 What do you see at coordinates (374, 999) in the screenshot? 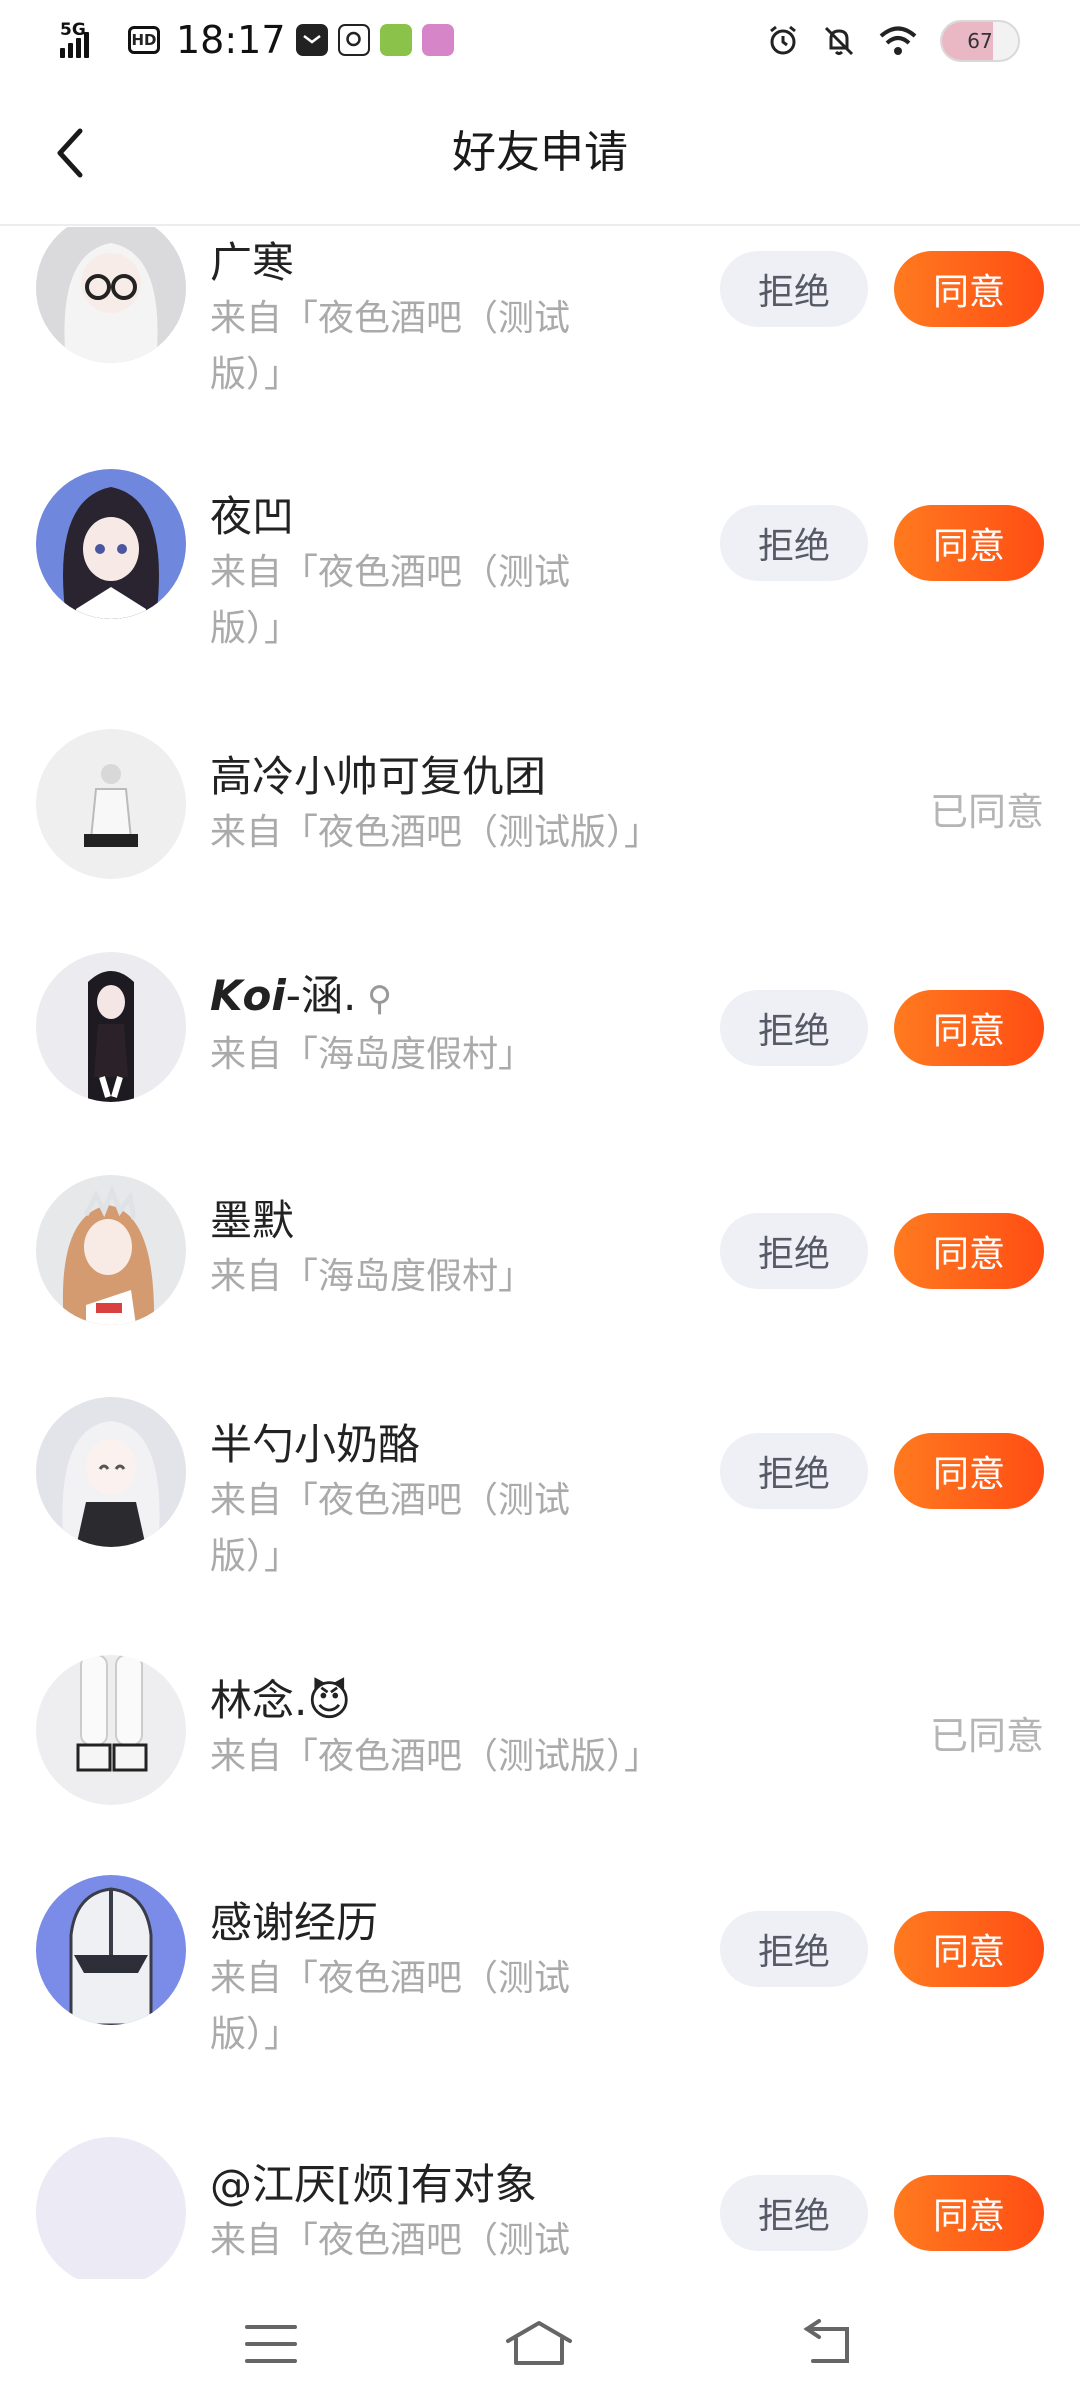
I see `ribbon-icon: ⚲` at bounding box center [374, 999].